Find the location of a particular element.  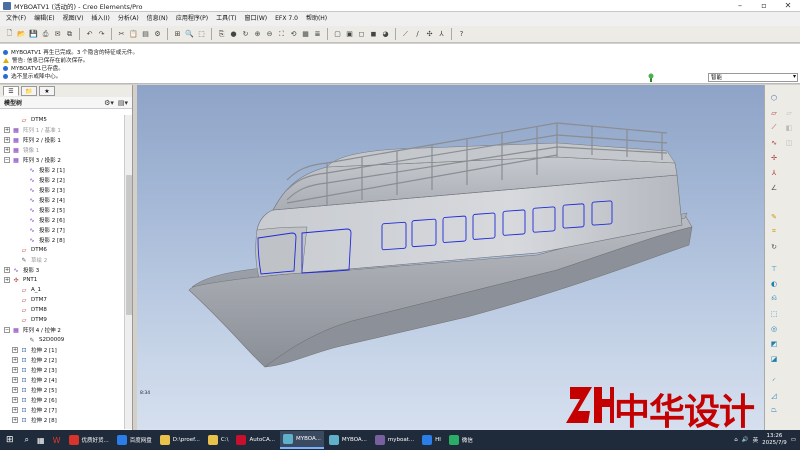

tree-row: − ▦ 阵列 3 / 投影 2 is located at coordinates (62, 160).